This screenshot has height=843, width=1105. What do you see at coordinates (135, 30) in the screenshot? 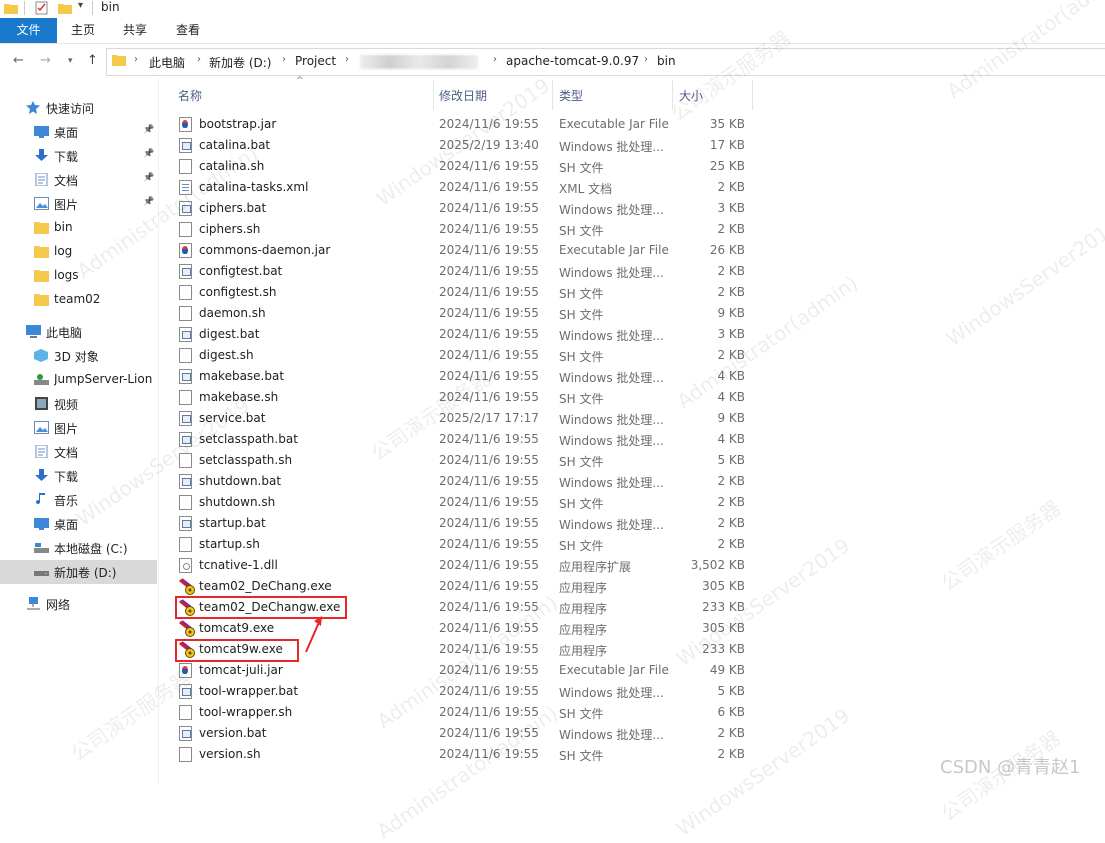
I see `tab-share: 共享` at bounding box center [135, 30].